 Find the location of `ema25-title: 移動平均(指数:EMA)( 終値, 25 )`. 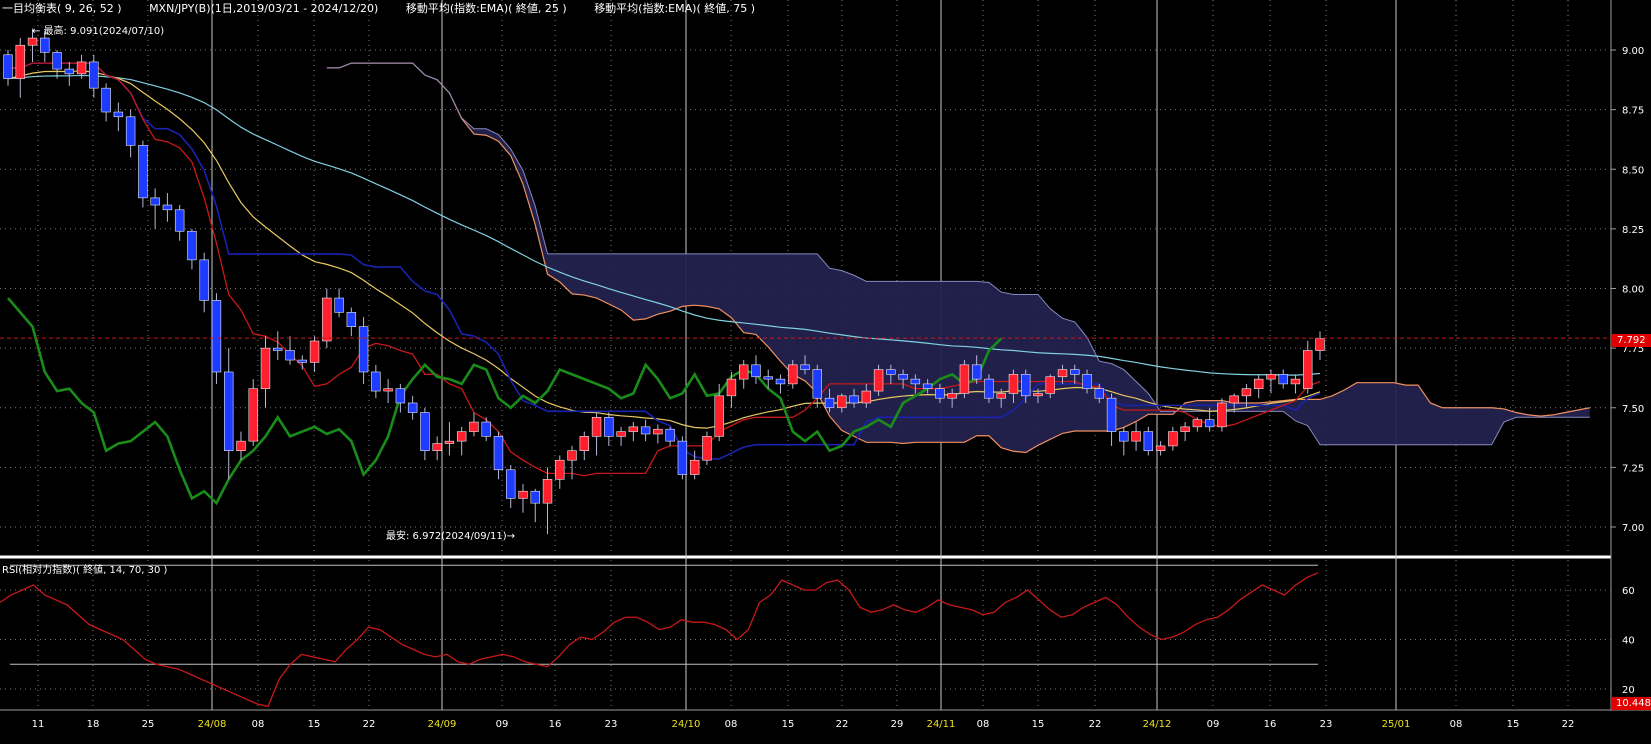

ema25-title: 移動平均(指数:EMA)( 終値, 25 ) is located at coordinates (486, 8).